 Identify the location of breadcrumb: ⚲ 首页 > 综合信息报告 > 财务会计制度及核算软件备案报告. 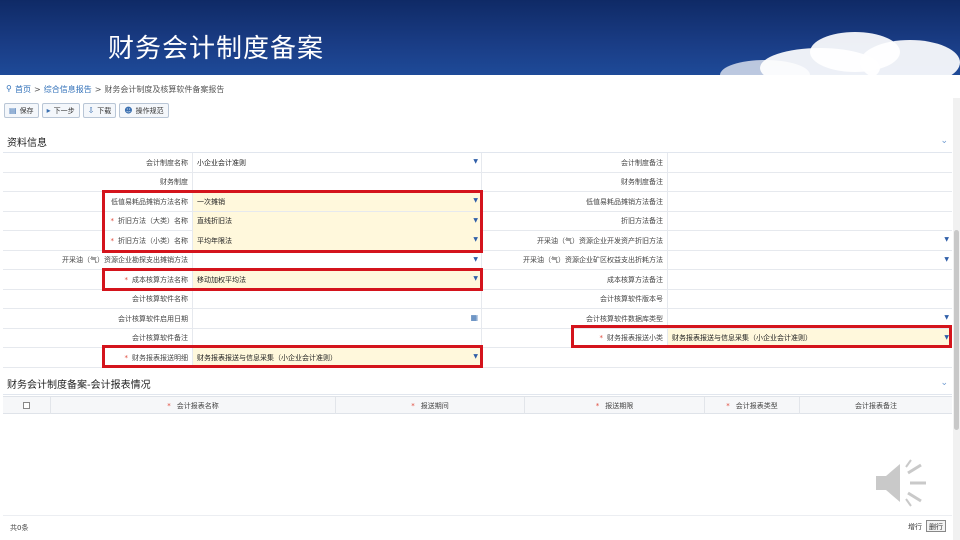
(115, 89).